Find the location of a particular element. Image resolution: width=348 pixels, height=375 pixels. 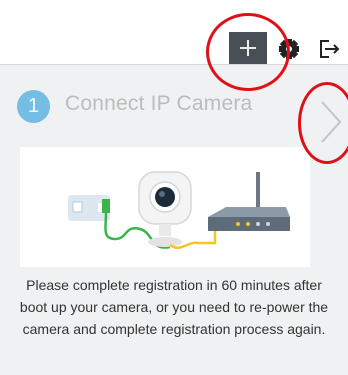

ip-camera-icon is located at coordinates (165, 209).